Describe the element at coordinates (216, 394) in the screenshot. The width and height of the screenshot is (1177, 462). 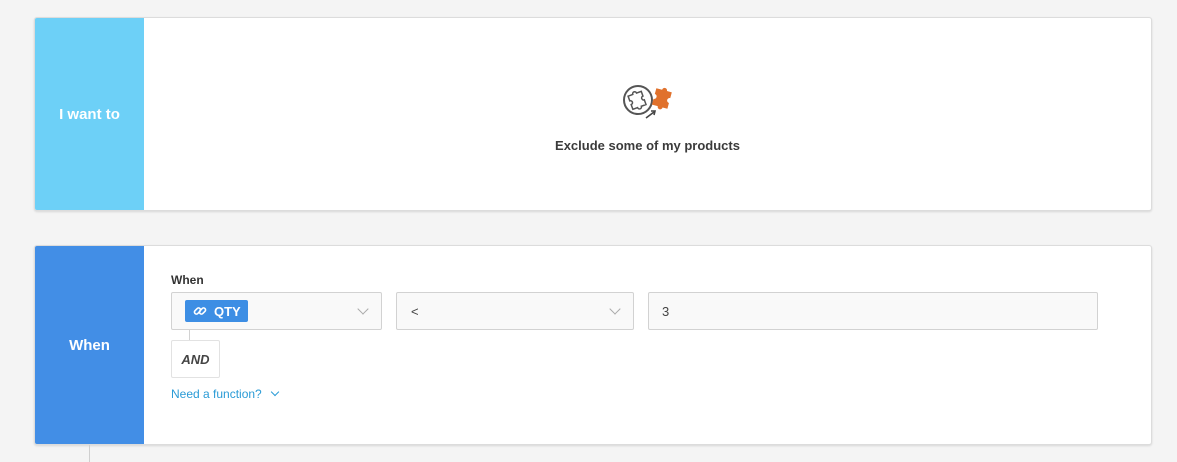
I see `need-function-label: Need a function?` at that location.